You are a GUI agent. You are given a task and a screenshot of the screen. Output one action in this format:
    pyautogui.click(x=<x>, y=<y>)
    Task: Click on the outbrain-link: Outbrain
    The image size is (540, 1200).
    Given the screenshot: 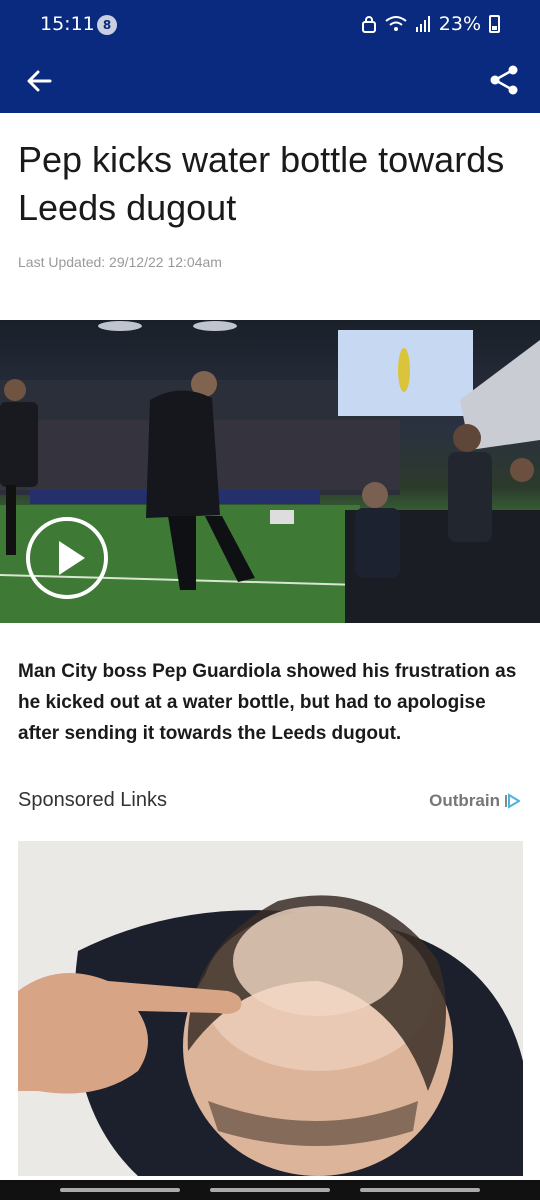 What is the action you would take?
    pyautogui.click(x=474, y=801)
    